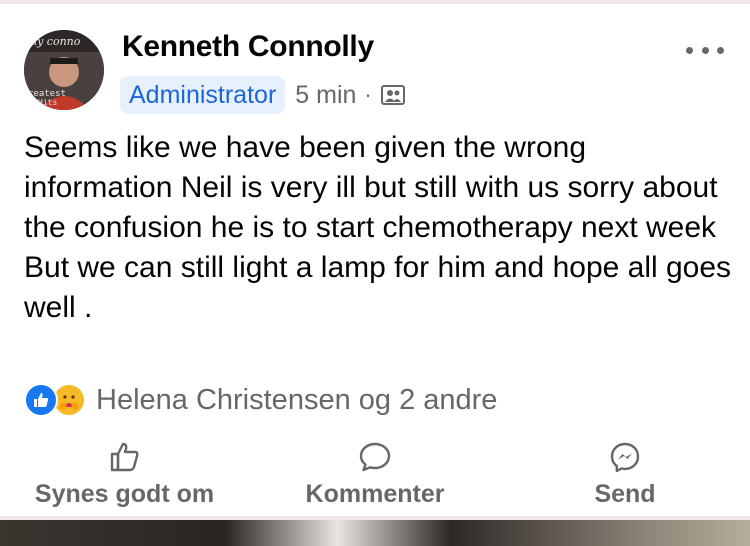  I want to click on comment-button: Kommenter, so click(375, 474).